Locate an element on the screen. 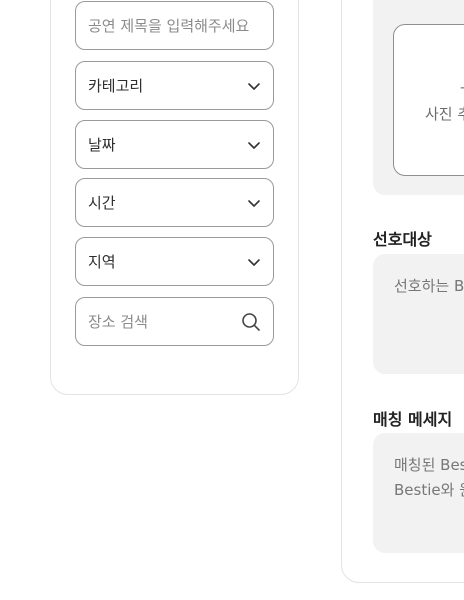  date-select-label: 날짜 is located at coordinates (102, 145).